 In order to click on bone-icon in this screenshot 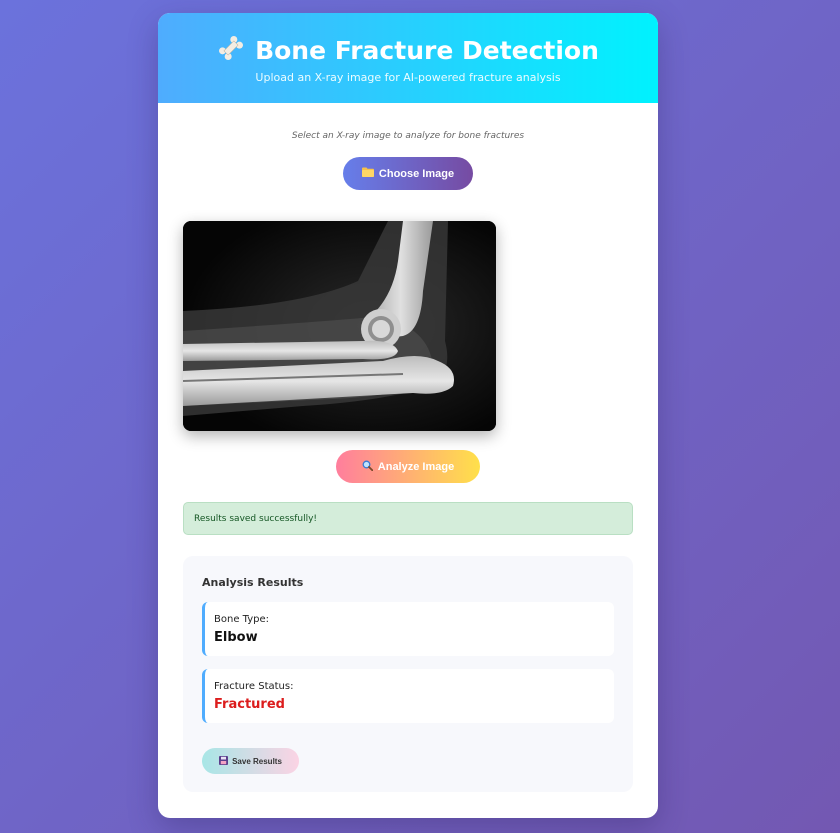, I will do `click(231, 50)`.